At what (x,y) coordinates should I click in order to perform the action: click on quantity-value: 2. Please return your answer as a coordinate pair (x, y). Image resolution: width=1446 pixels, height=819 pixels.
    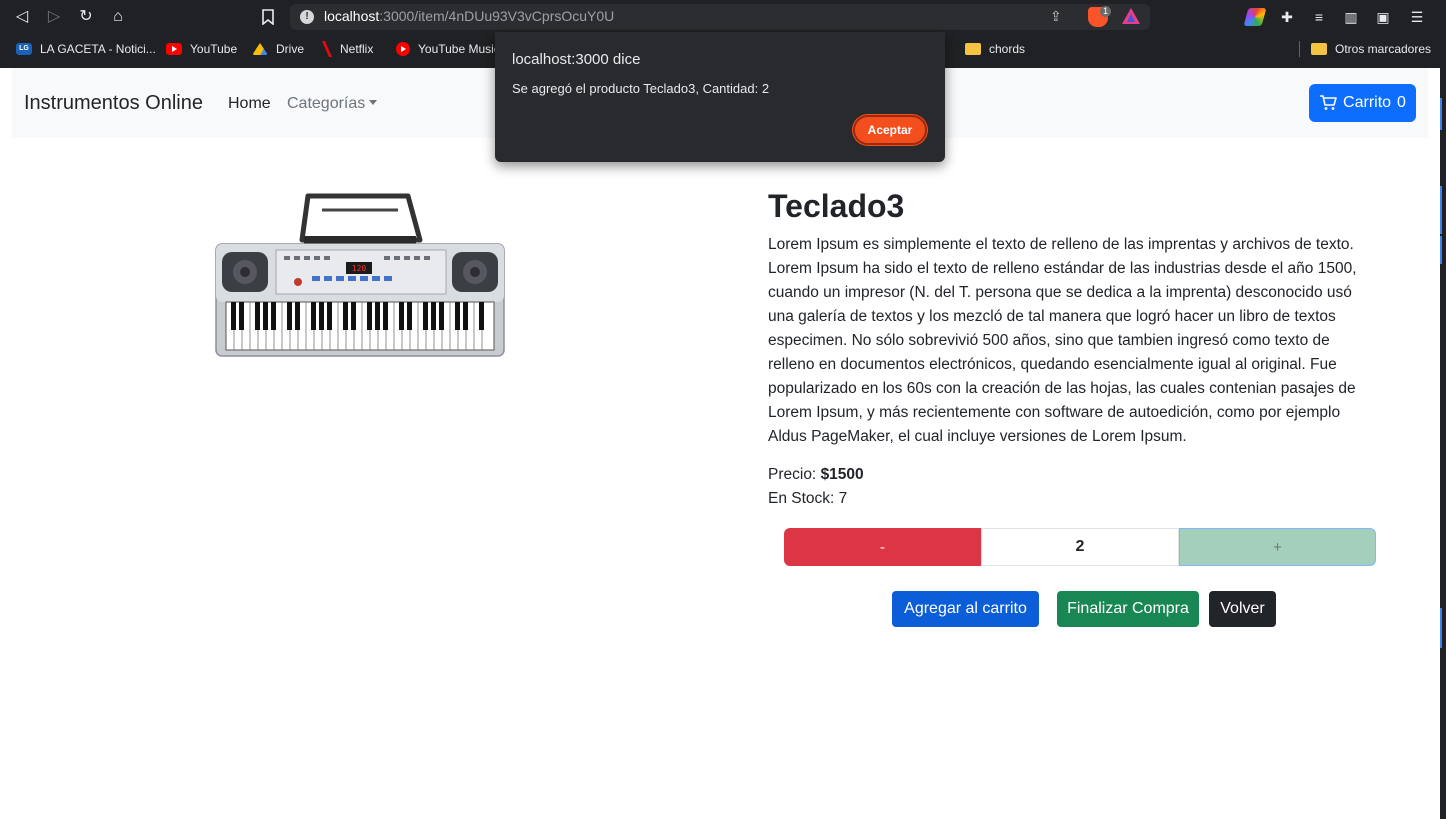
    Looking at the image, I should click on (1080, 547).